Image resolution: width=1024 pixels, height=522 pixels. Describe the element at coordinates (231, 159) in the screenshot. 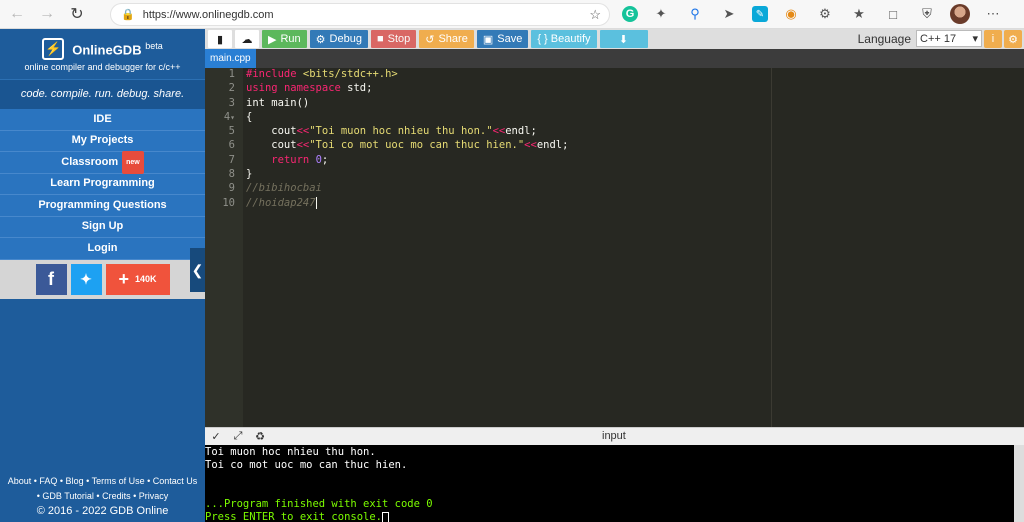

I see `line-number: 7` at that location.